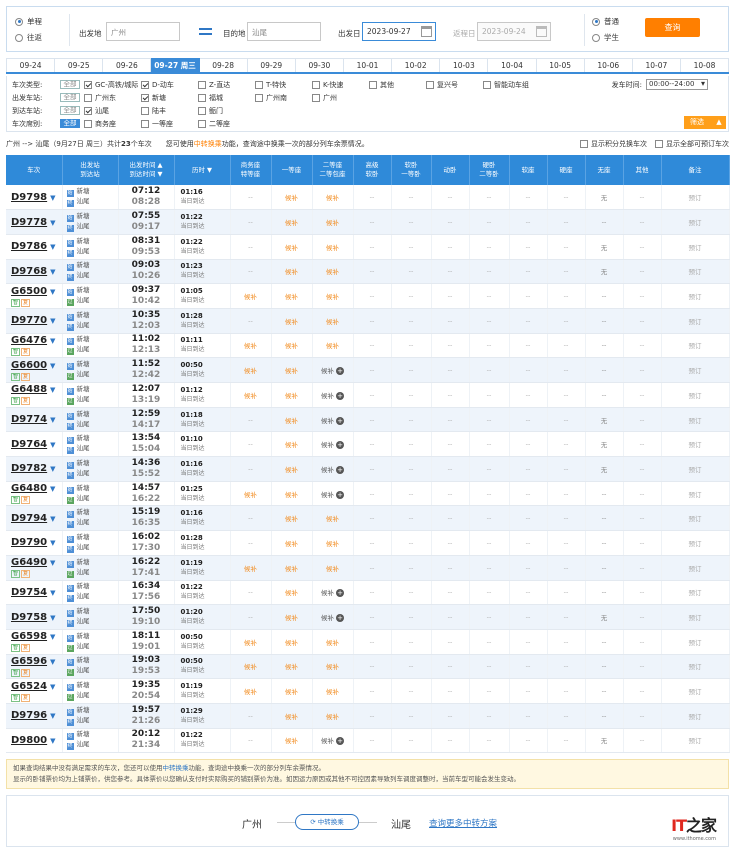 The width and height of the screenshot is (735, 851). What do you see at coordinates (34, 617) in the screenshot?
I see `train-number-cell: D9758 ▼` at bounding box center [34, 617].